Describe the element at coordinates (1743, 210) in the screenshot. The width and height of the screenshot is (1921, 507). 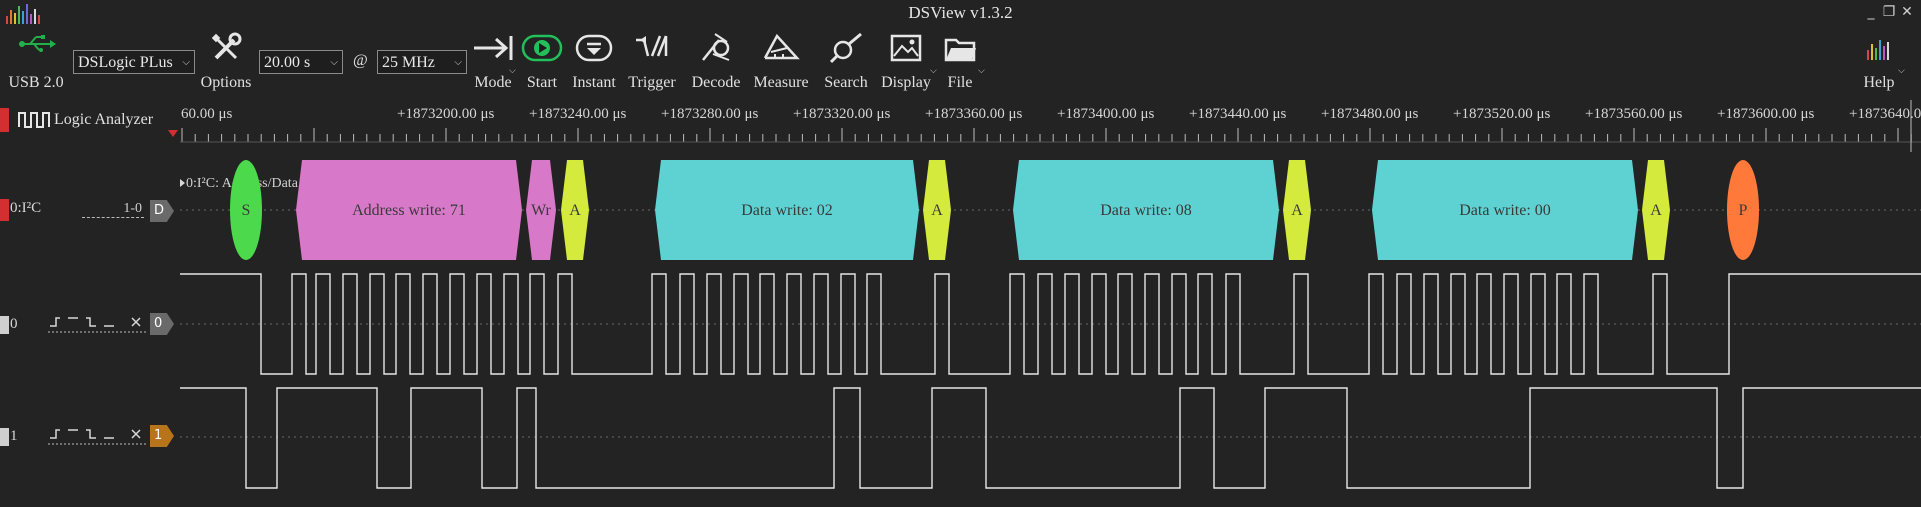
I see `decode-annotation-label: P` at that location.